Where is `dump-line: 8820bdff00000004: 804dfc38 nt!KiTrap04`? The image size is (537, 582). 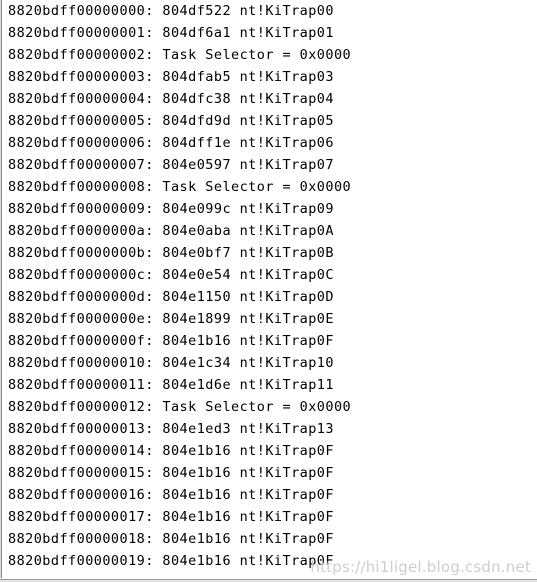 dump-line: 8820bdff00000004: 804dfc38 nt!KiTrap04 is located at coordinates (171, 99).